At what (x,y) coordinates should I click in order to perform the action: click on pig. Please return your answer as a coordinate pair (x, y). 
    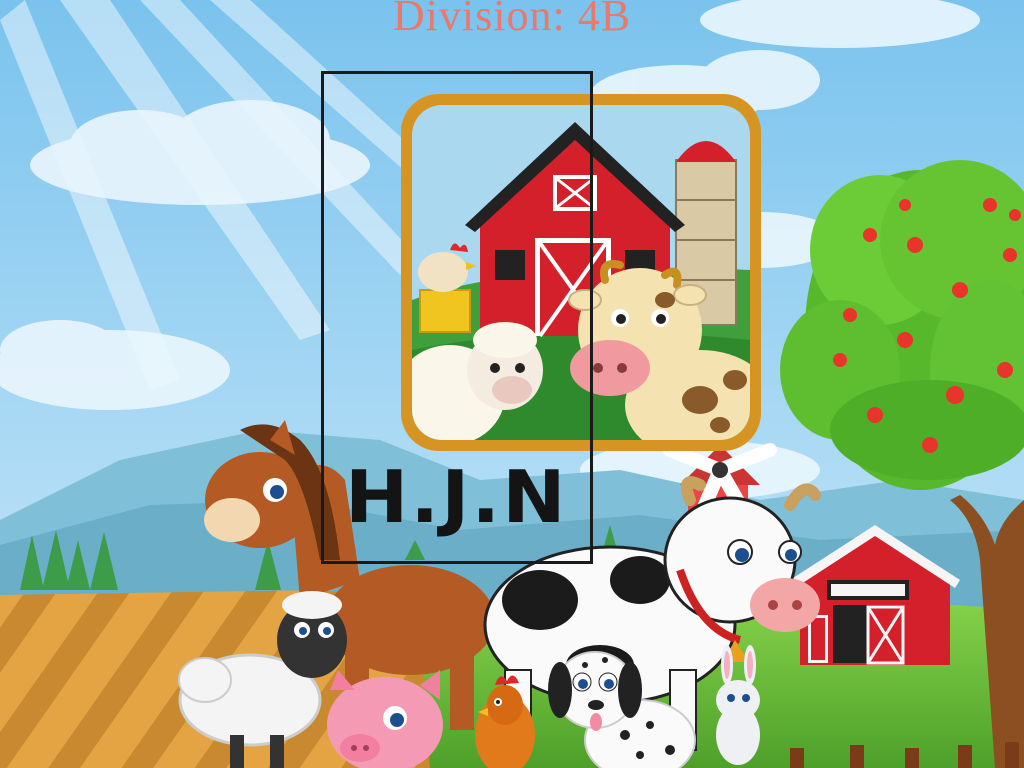
    Looking at the image, I should click on (385, 719).